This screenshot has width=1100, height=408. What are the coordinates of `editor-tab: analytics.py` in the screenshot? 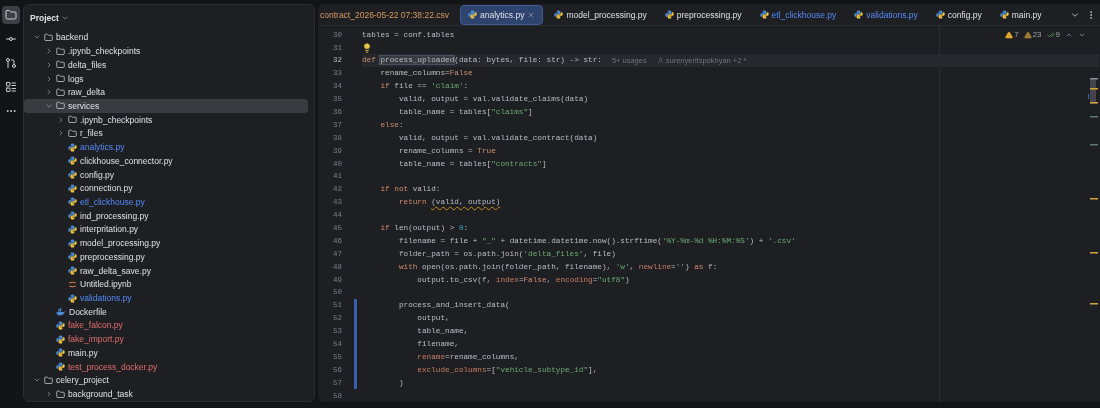 It's located at (502, 14).